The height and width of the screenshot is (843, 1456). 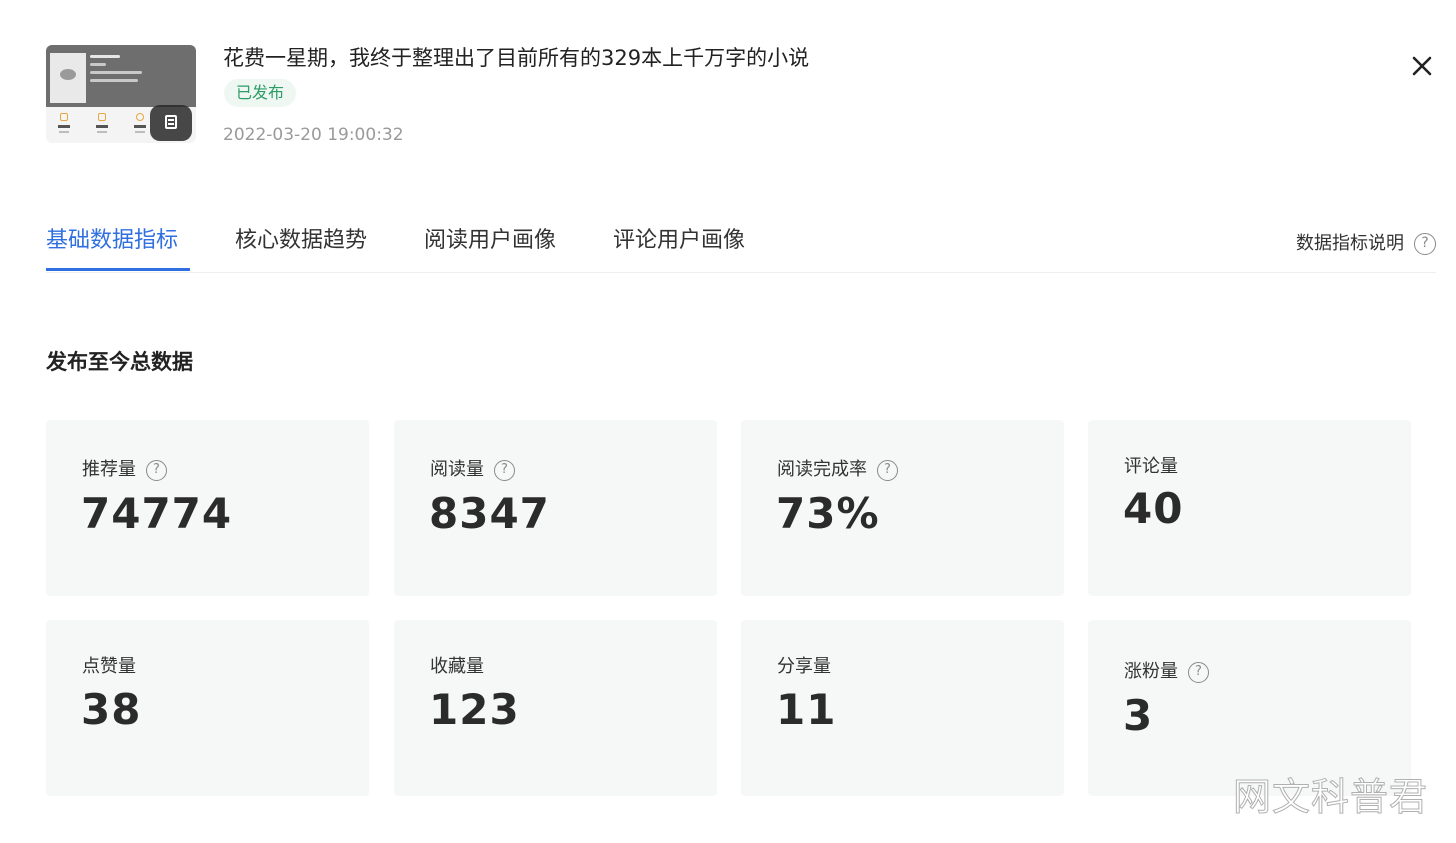 I want to click on thumbnail-cover, so click(x=68, y=78).